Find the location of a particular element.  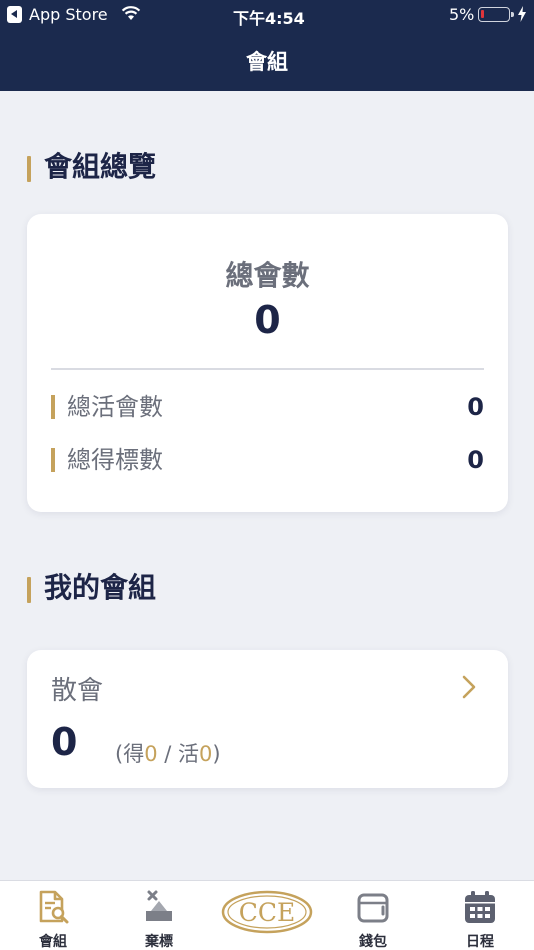

battery-percent: 5% is located at coordinates (462, 14).